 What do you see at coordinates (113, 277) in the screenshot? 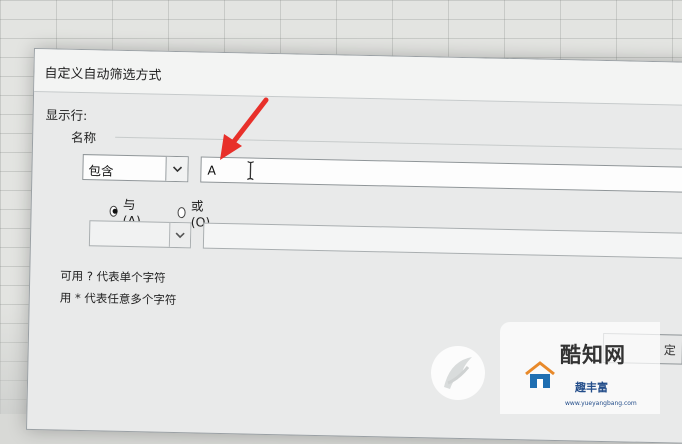
I see `hint-single-char: 可用 ? 代表单个字符` at bounding box center [113, 277].